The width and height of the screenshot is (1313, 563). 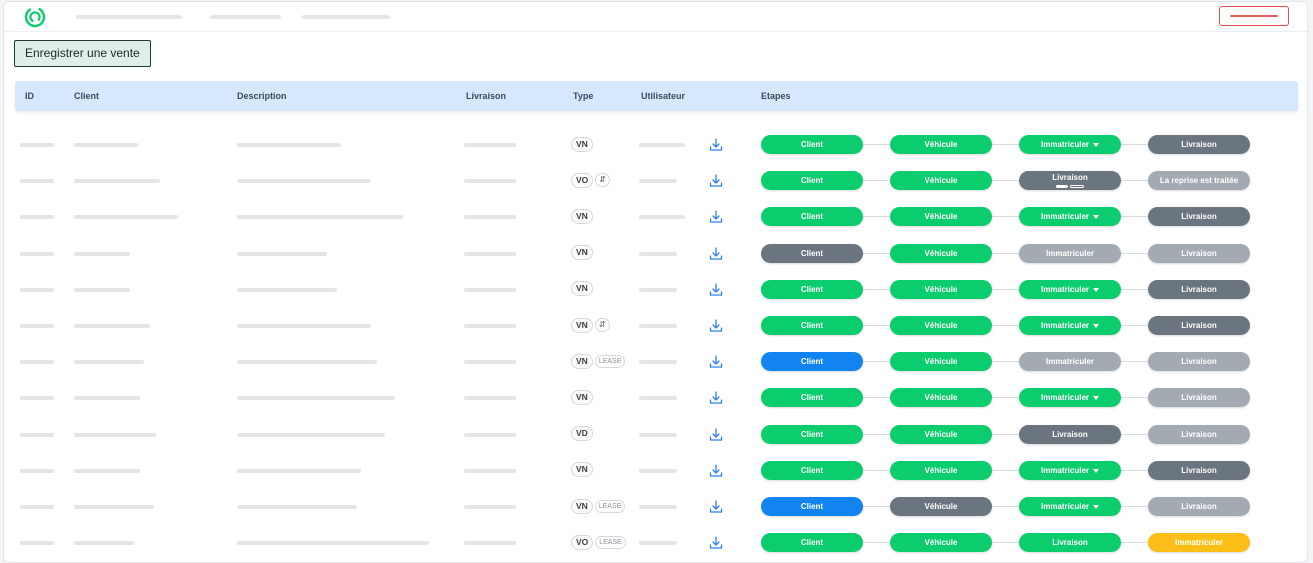 What do you see at coordinates (655, 326) in the screenshot?
I see `table-row: VN ⇵ Client Véhicule Immatriculer Livraison` at bounding box center [655, 326].